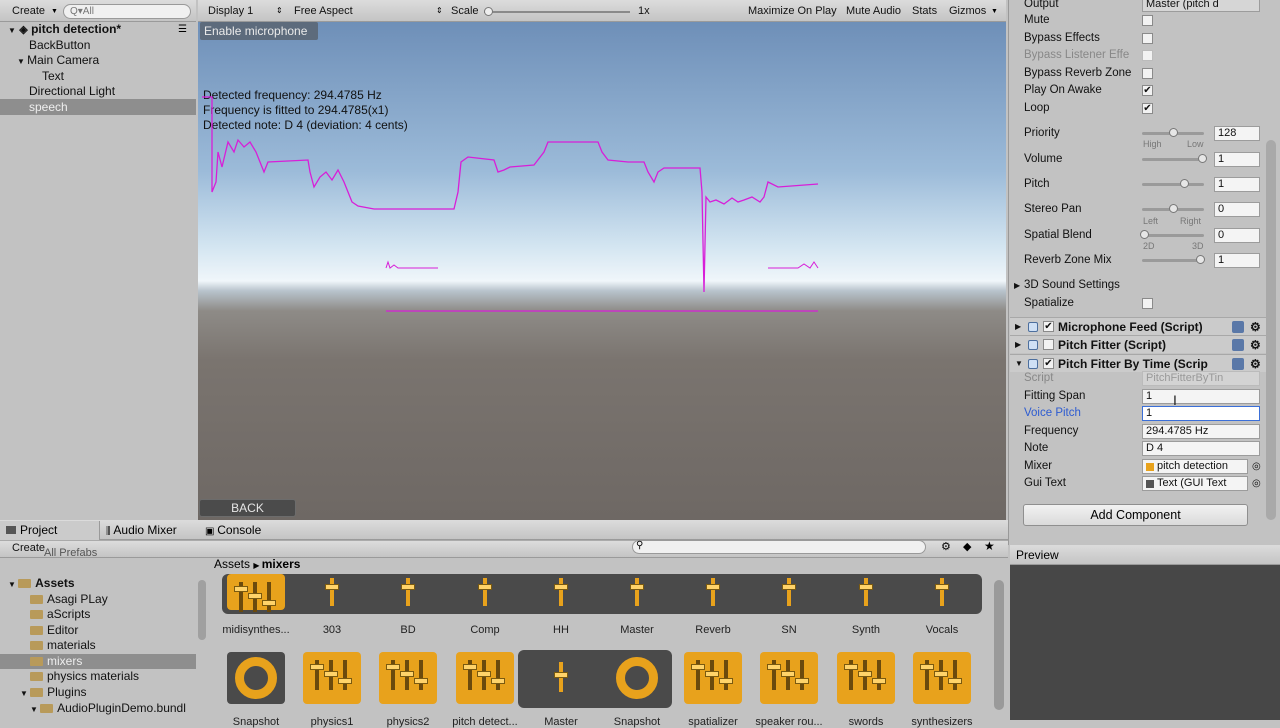  What do you see at coordinates (98, 661) in the screenshot?
I see `folder-mixers: mixers` at bounding box center [98, 661].